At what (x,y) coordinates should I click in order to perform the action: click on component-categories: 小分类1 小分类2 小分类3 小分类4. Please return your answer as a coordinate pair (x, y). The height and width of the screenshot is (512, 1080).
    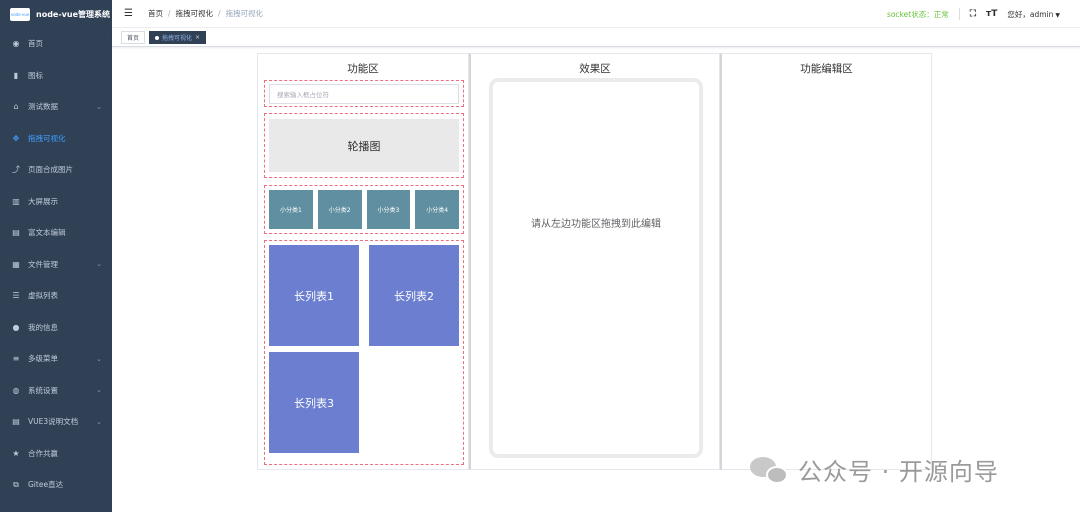
    Looking at the image, I should click on (364, 209).